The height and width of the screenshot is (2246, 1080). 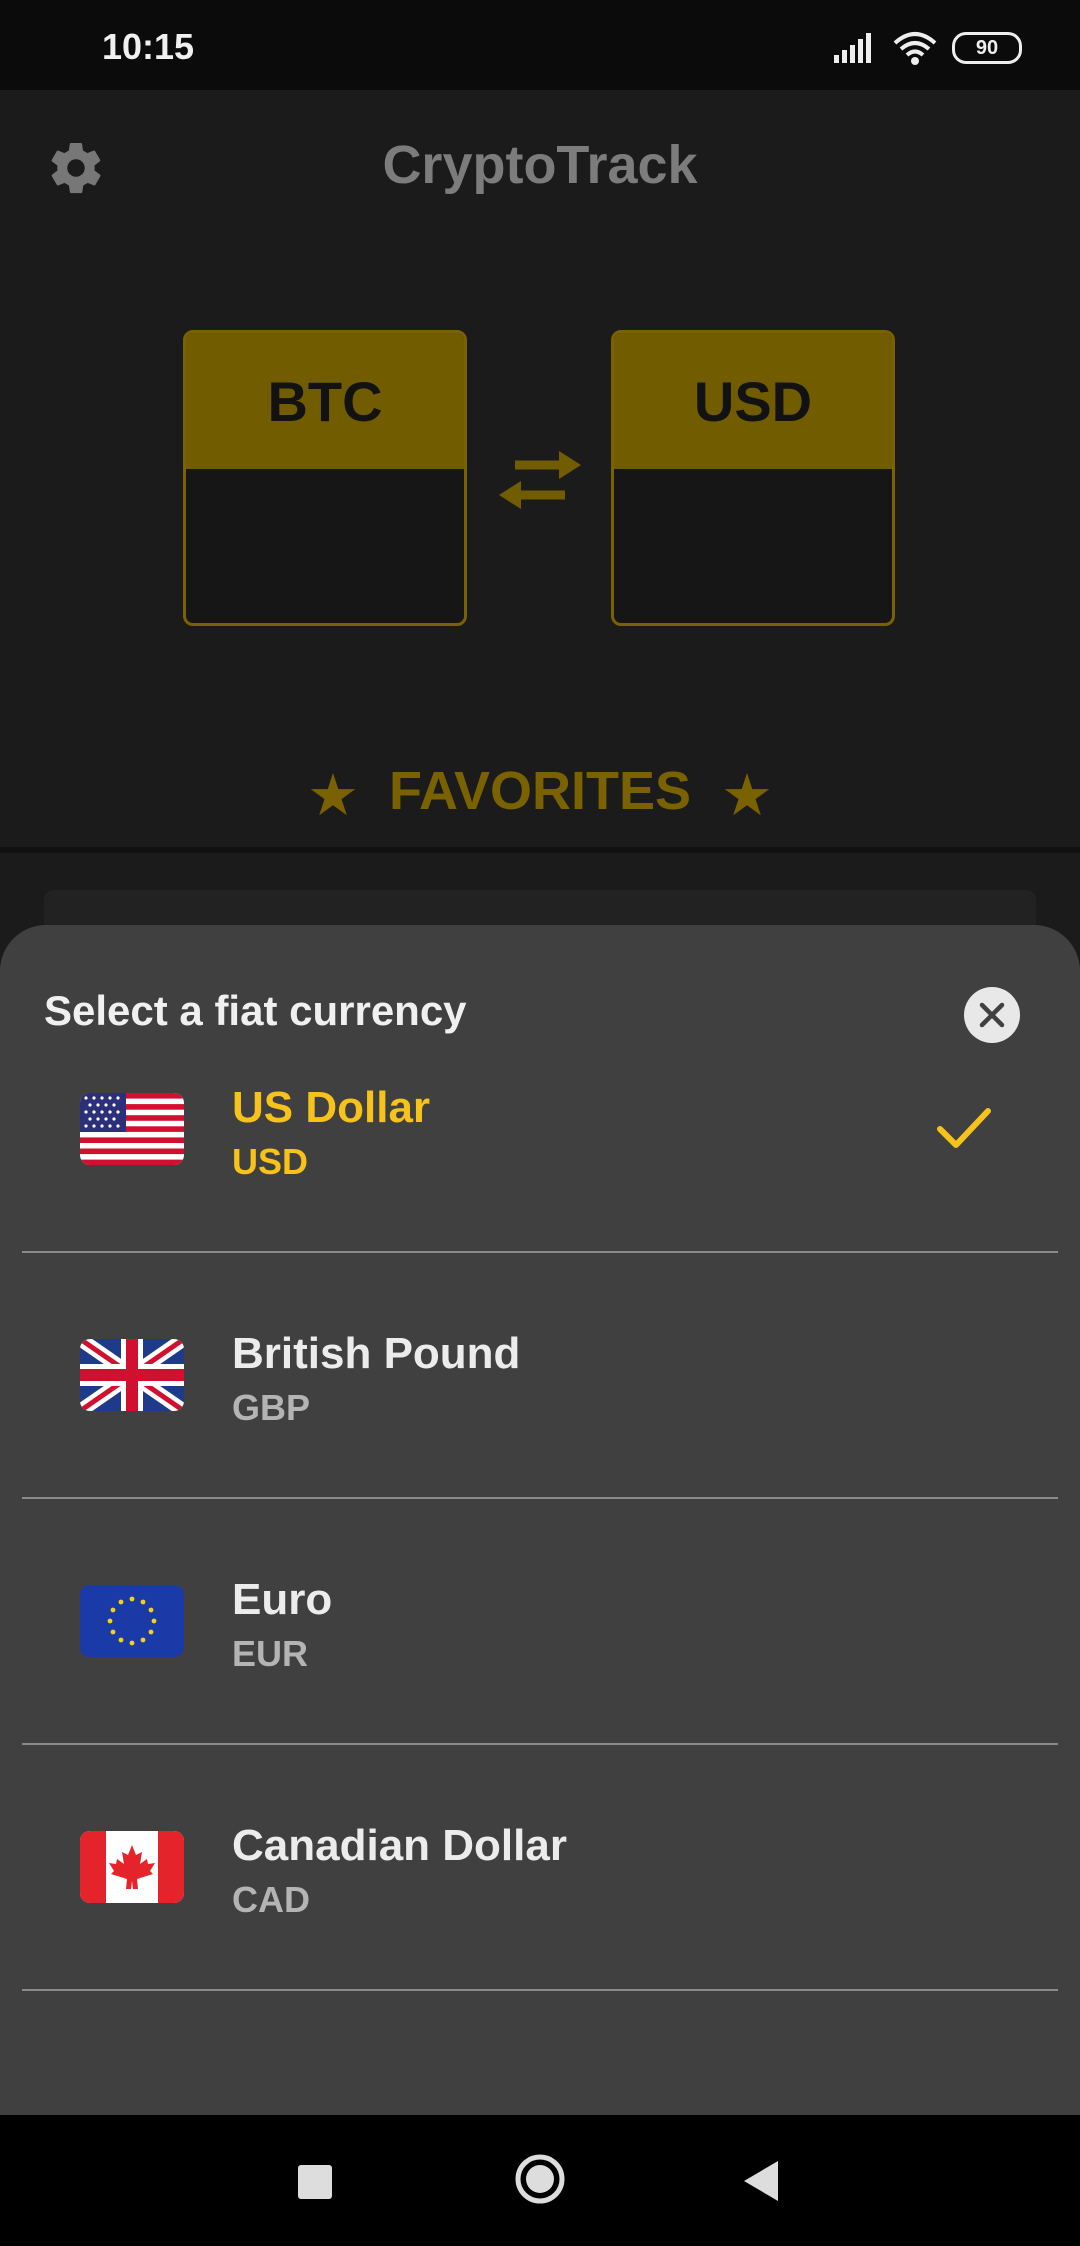 I want to click on currency-option-gbp: British Pound GBP, so click(x=540, y=1376).